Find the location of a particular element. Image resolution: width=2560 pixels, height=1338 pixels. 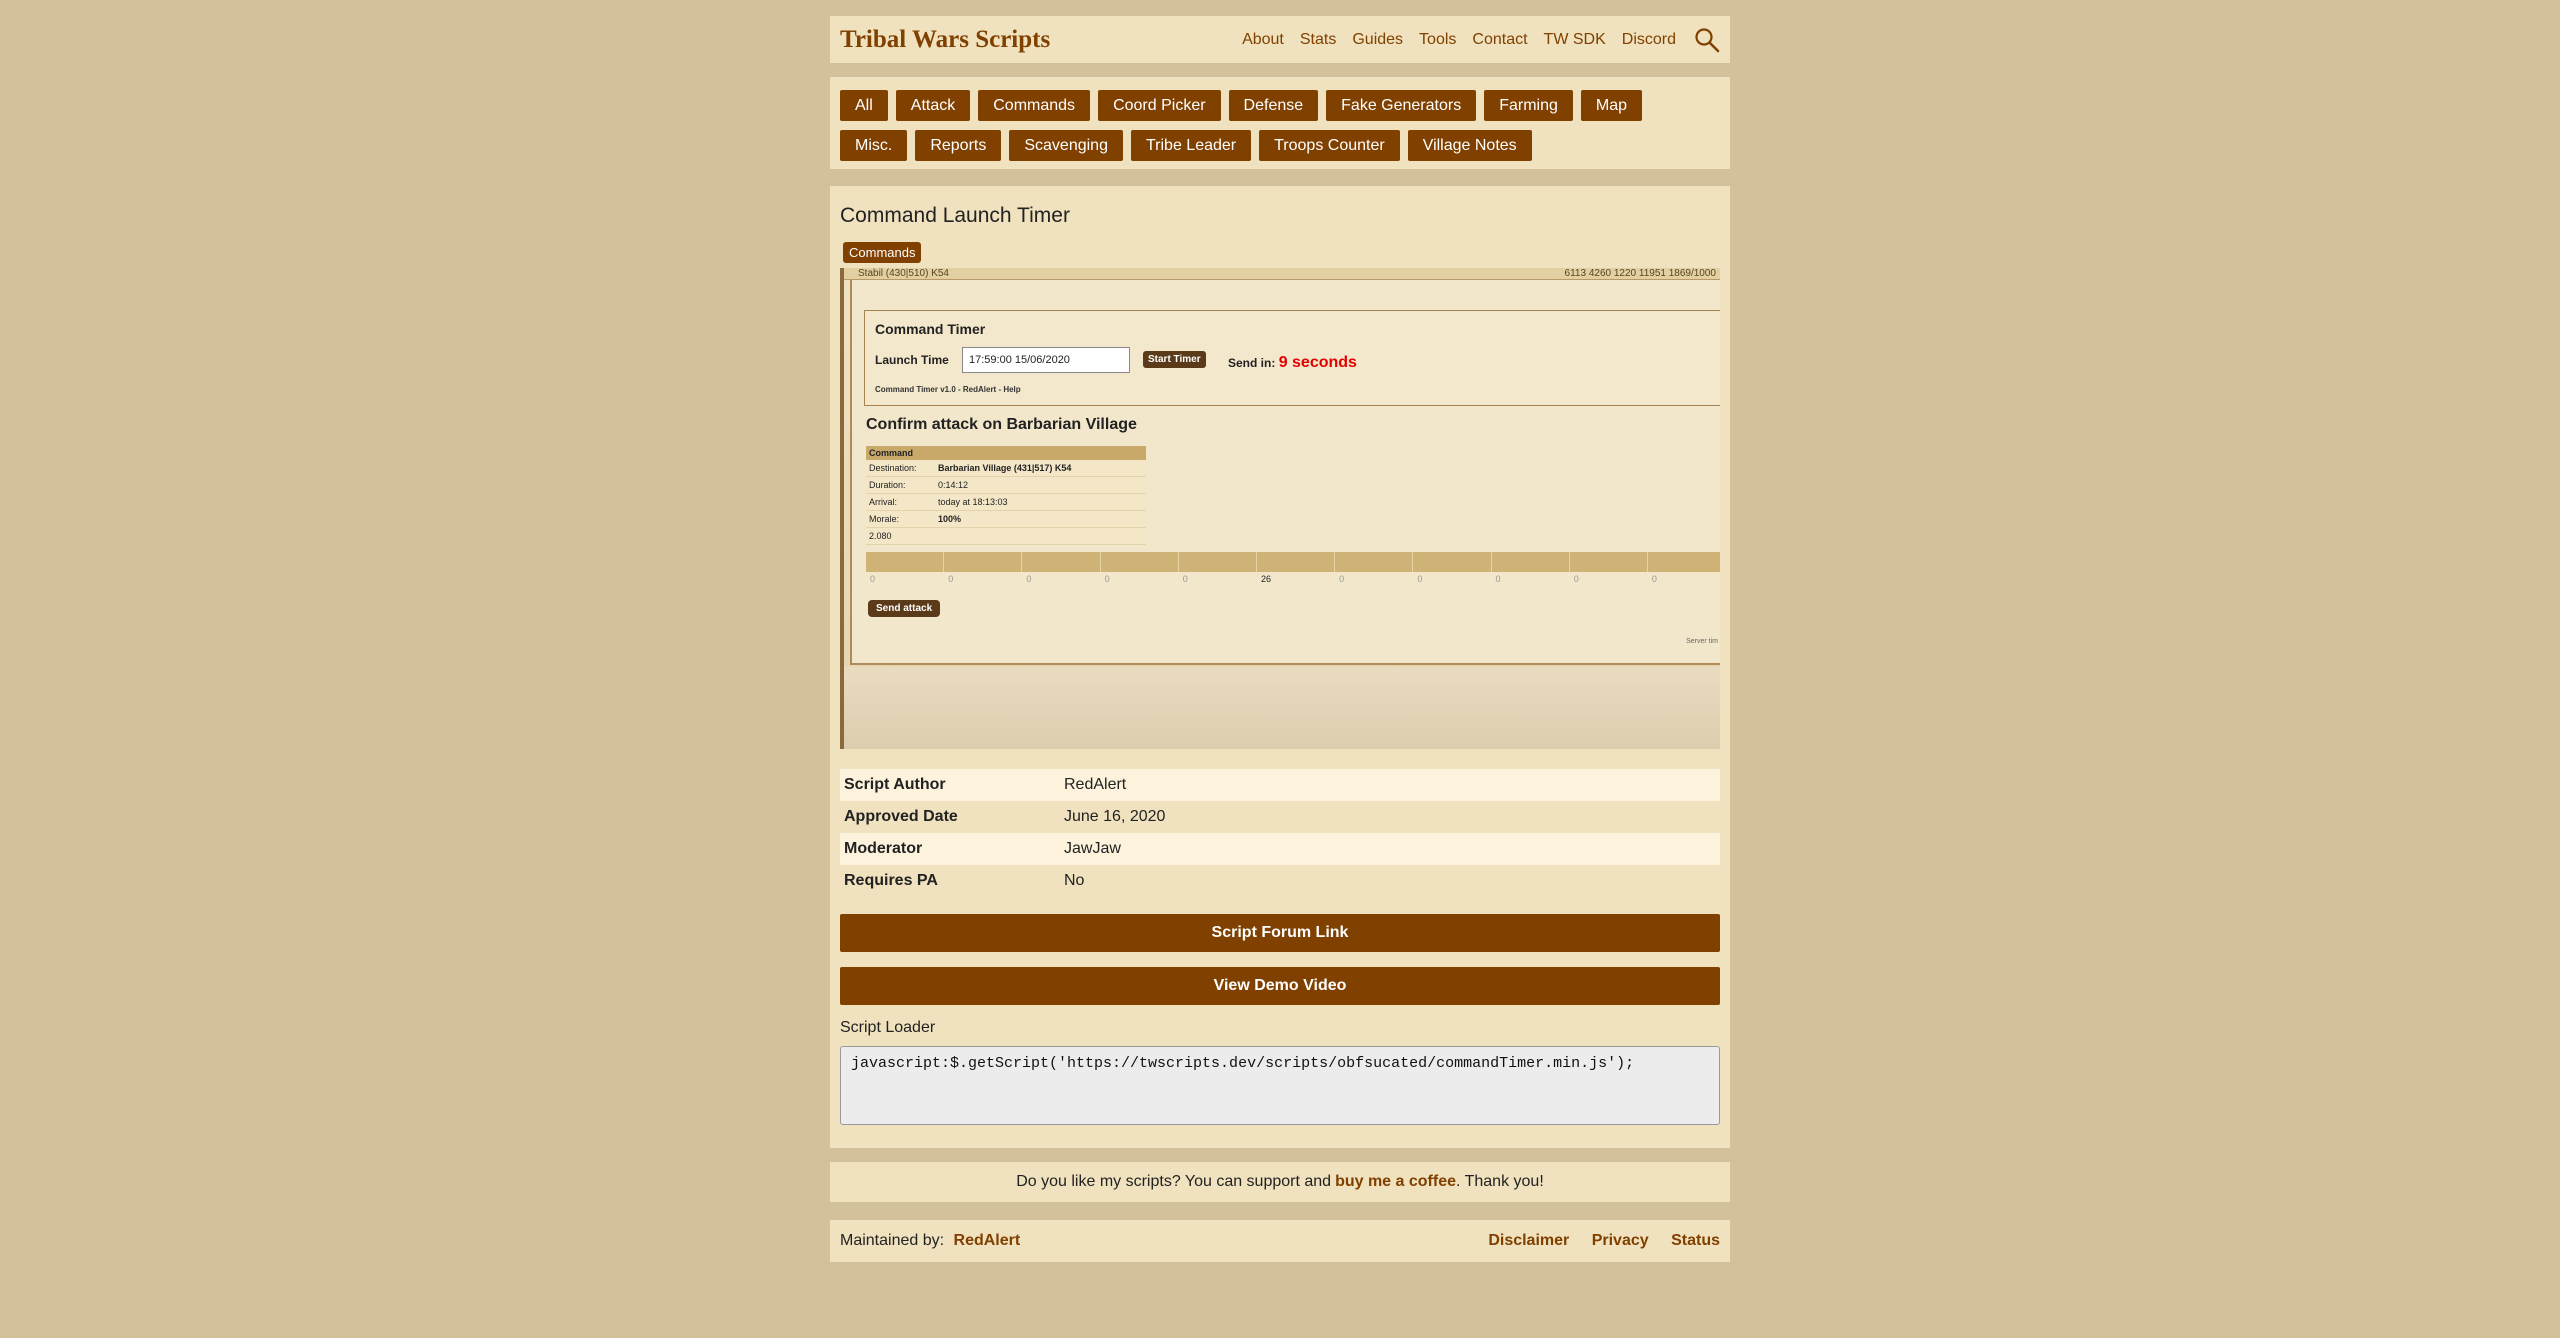

category-defense: Defense is located at coordinates (1273, 105).